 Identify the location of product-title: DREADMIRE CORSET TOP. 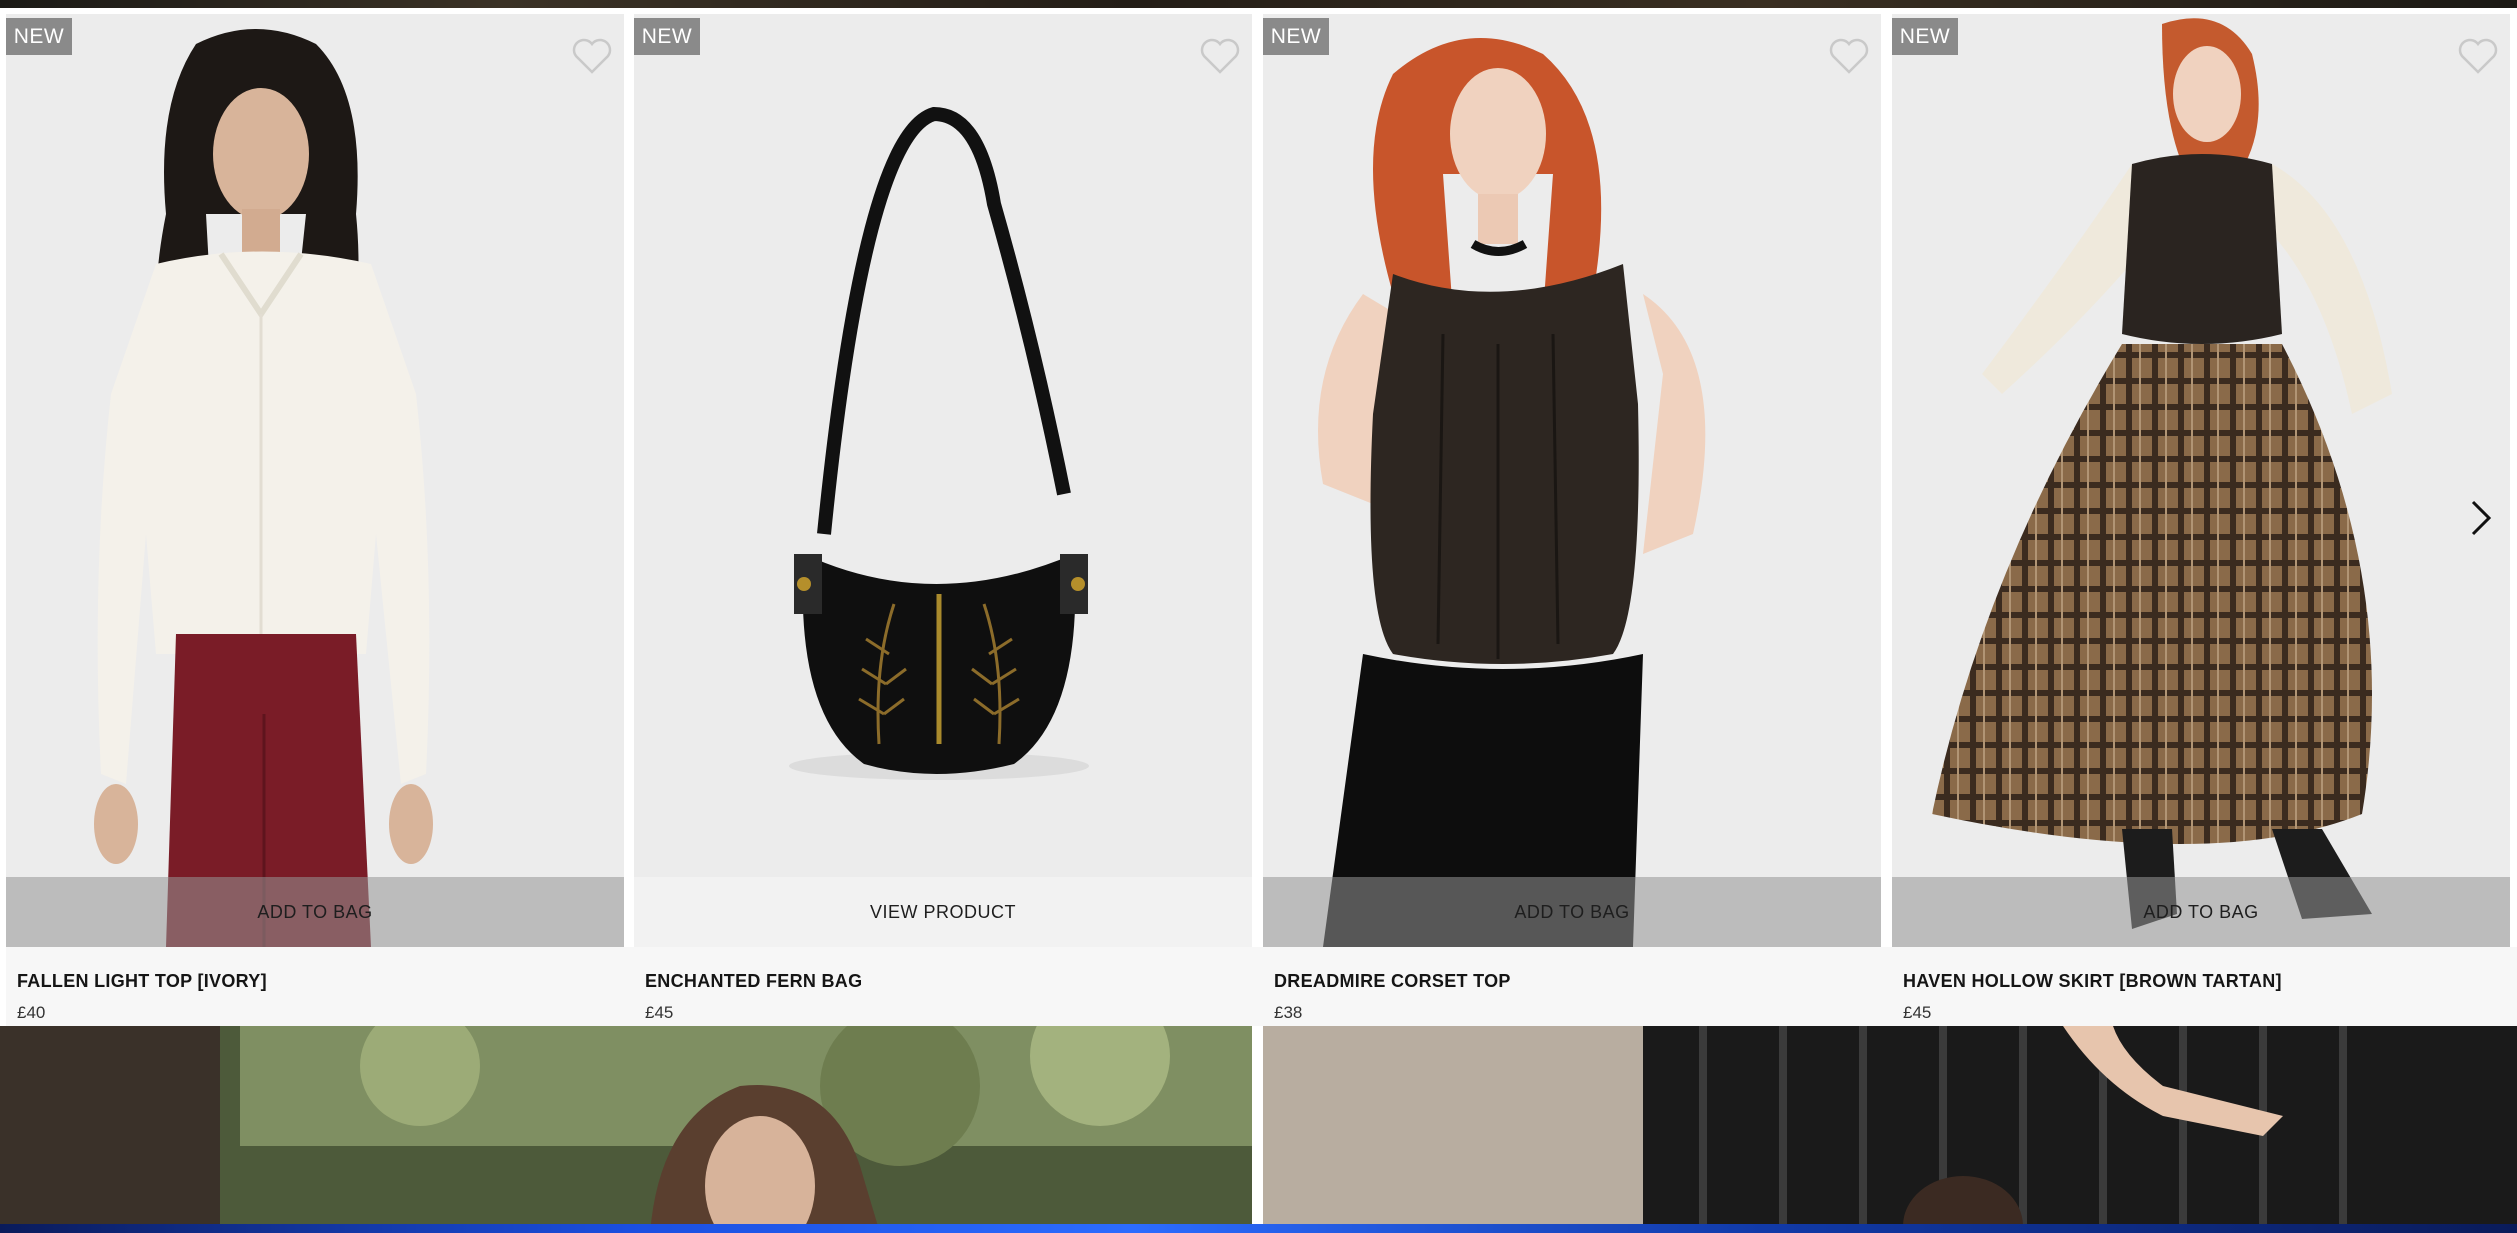
(1392, 981).